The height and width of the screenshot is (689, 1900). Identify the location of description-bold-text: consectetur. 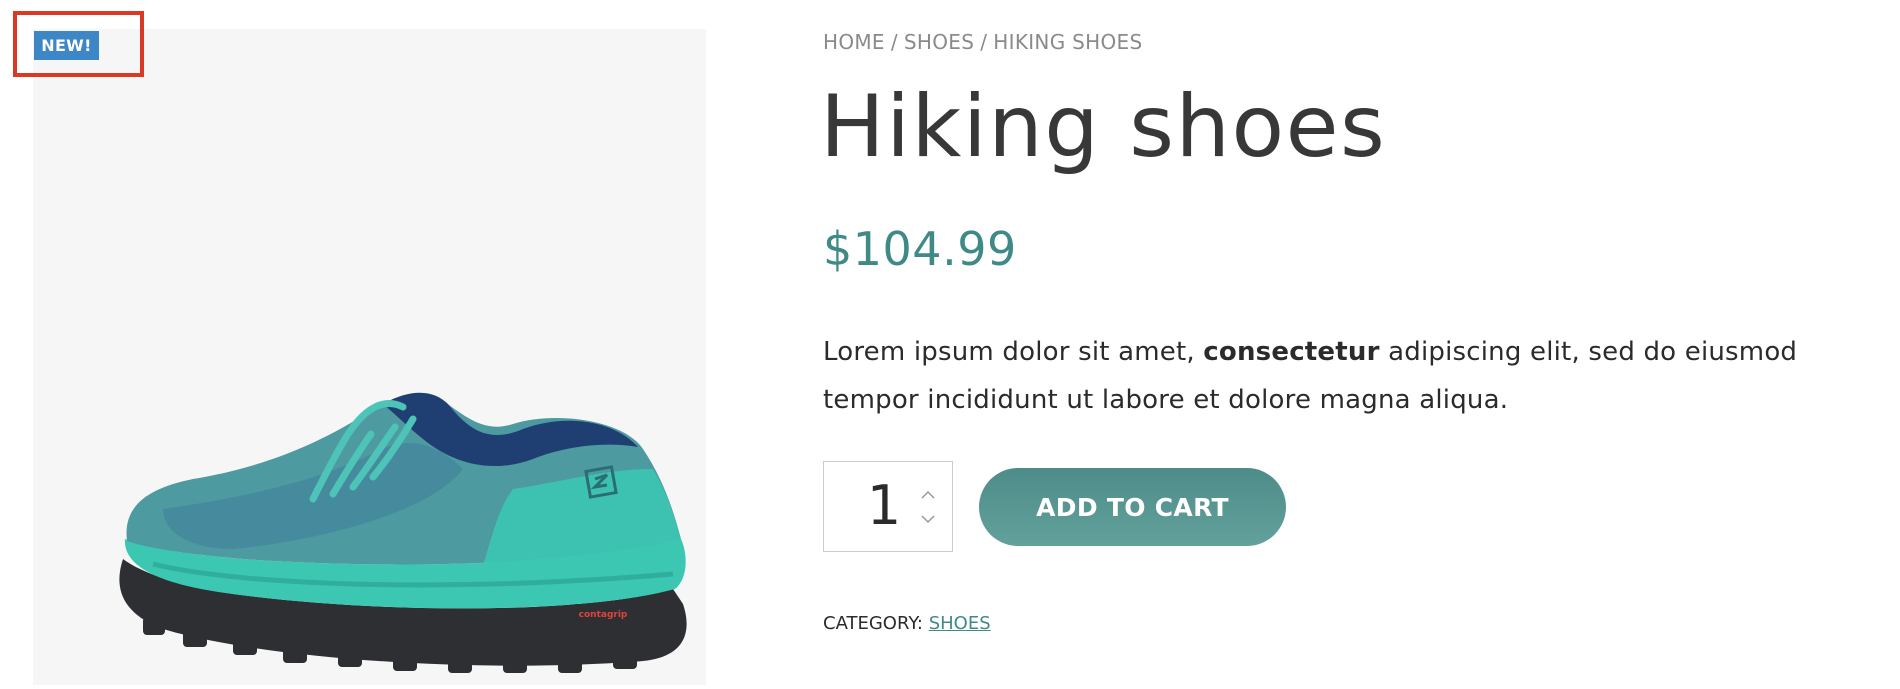
(1291, 352).